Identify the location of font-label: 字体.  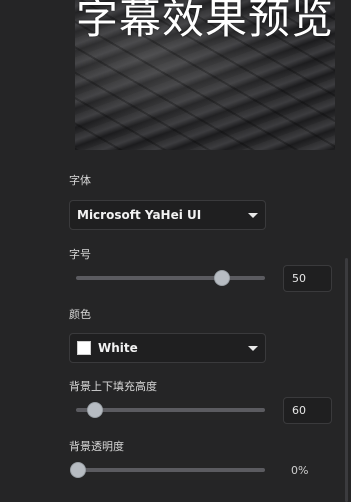
(80, 180).